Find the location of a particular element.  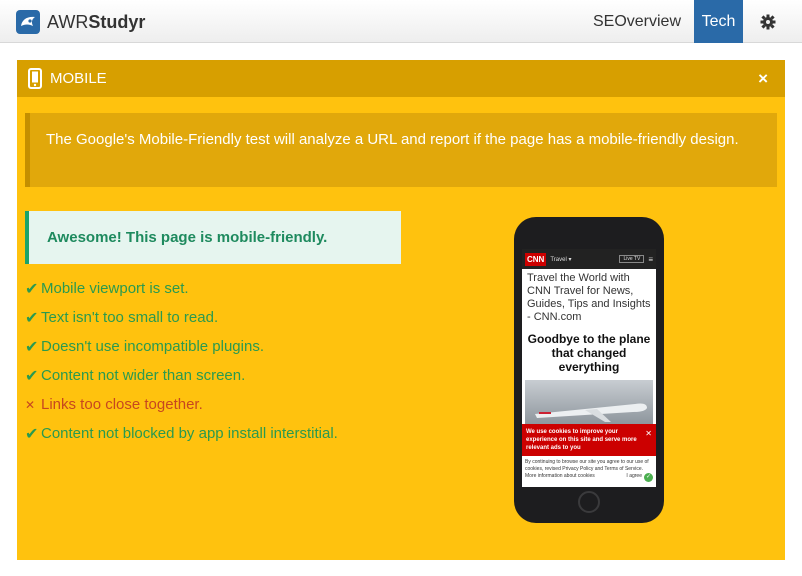

check-item: ✔ Mobile viewport is set. is located at coordinates (181, 288).